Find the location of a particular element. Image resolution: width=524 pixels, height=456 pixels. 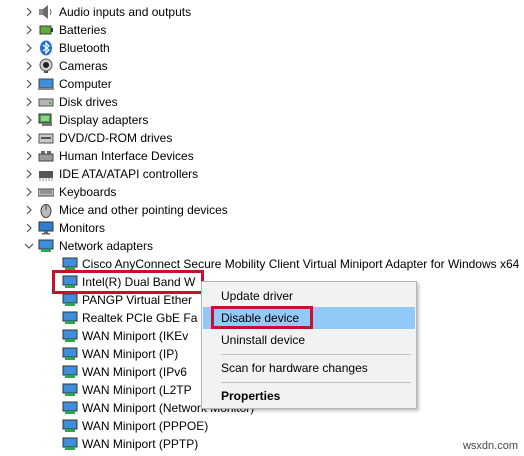

tree-item-mice: Mice and other pointing devices is located at coordinates (126, 210).